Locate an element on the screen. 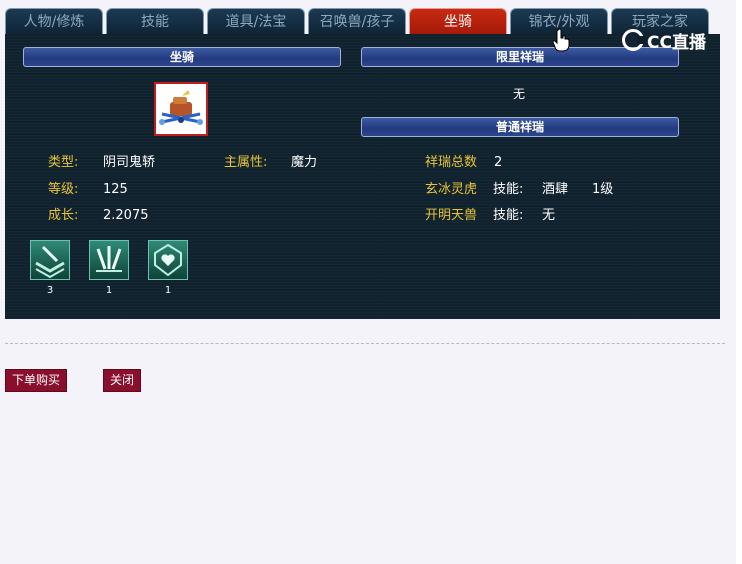 The image size is (742, 564). cc-live-watermark: CC直播 is located at coordinates (664, 40).